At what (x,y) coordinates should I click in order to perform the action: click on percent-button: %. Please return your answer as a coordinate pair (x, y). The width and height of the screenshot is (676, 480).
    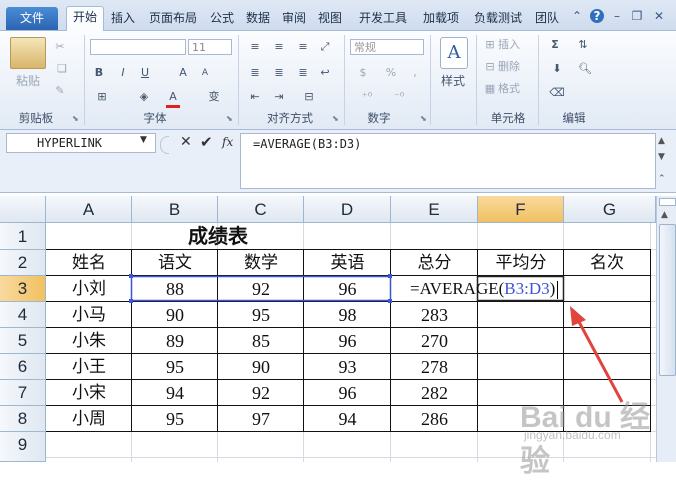
    Looking at the image, I should click on (391, 73).